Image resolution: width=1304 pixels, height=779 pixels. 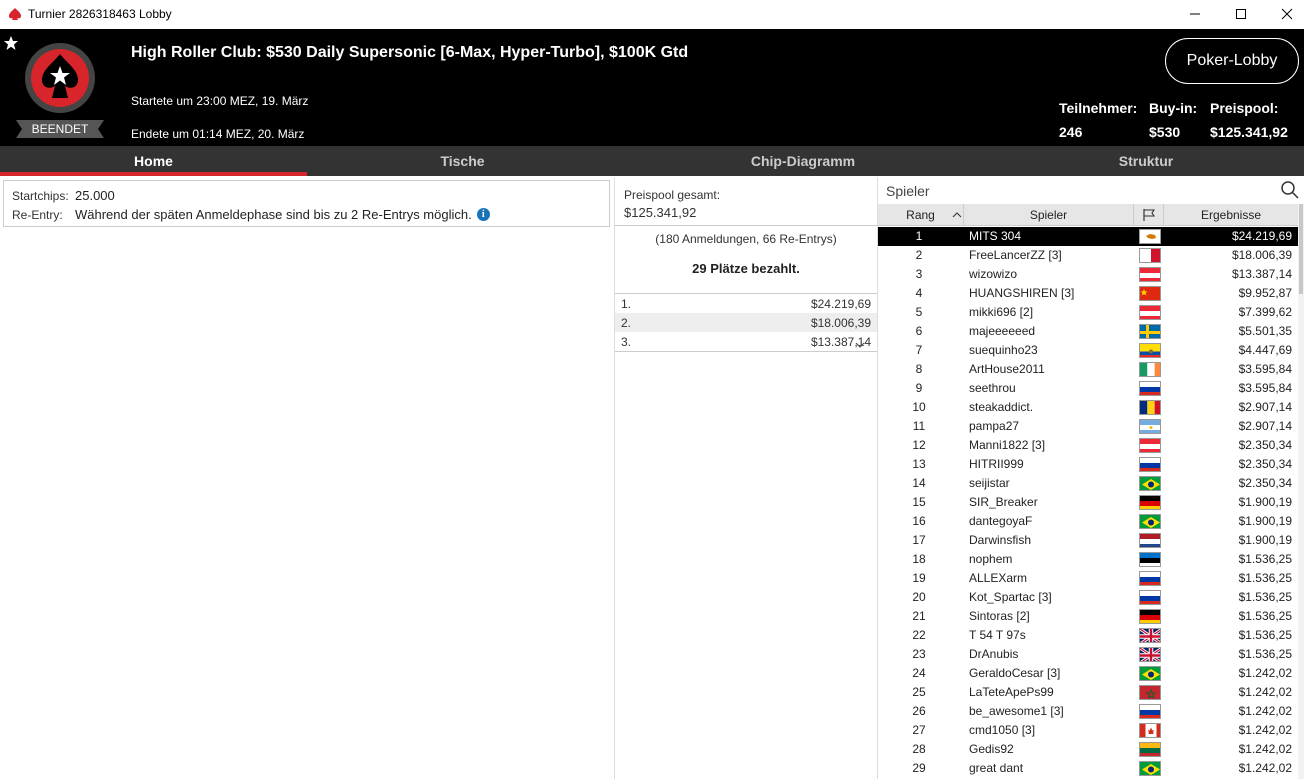 What do you see at coordinates (1146, 161) in the screenshot?
I see `tab-structure: Struktur` at bounding box center [1146, 161].